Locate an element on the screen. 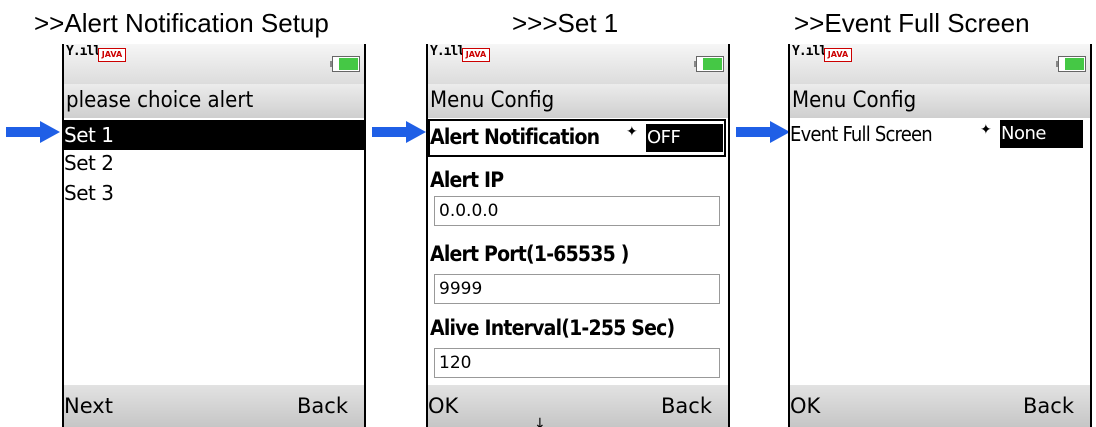  screen1-title: >>Alert Notification Setup is located at coordinates (181, 23).